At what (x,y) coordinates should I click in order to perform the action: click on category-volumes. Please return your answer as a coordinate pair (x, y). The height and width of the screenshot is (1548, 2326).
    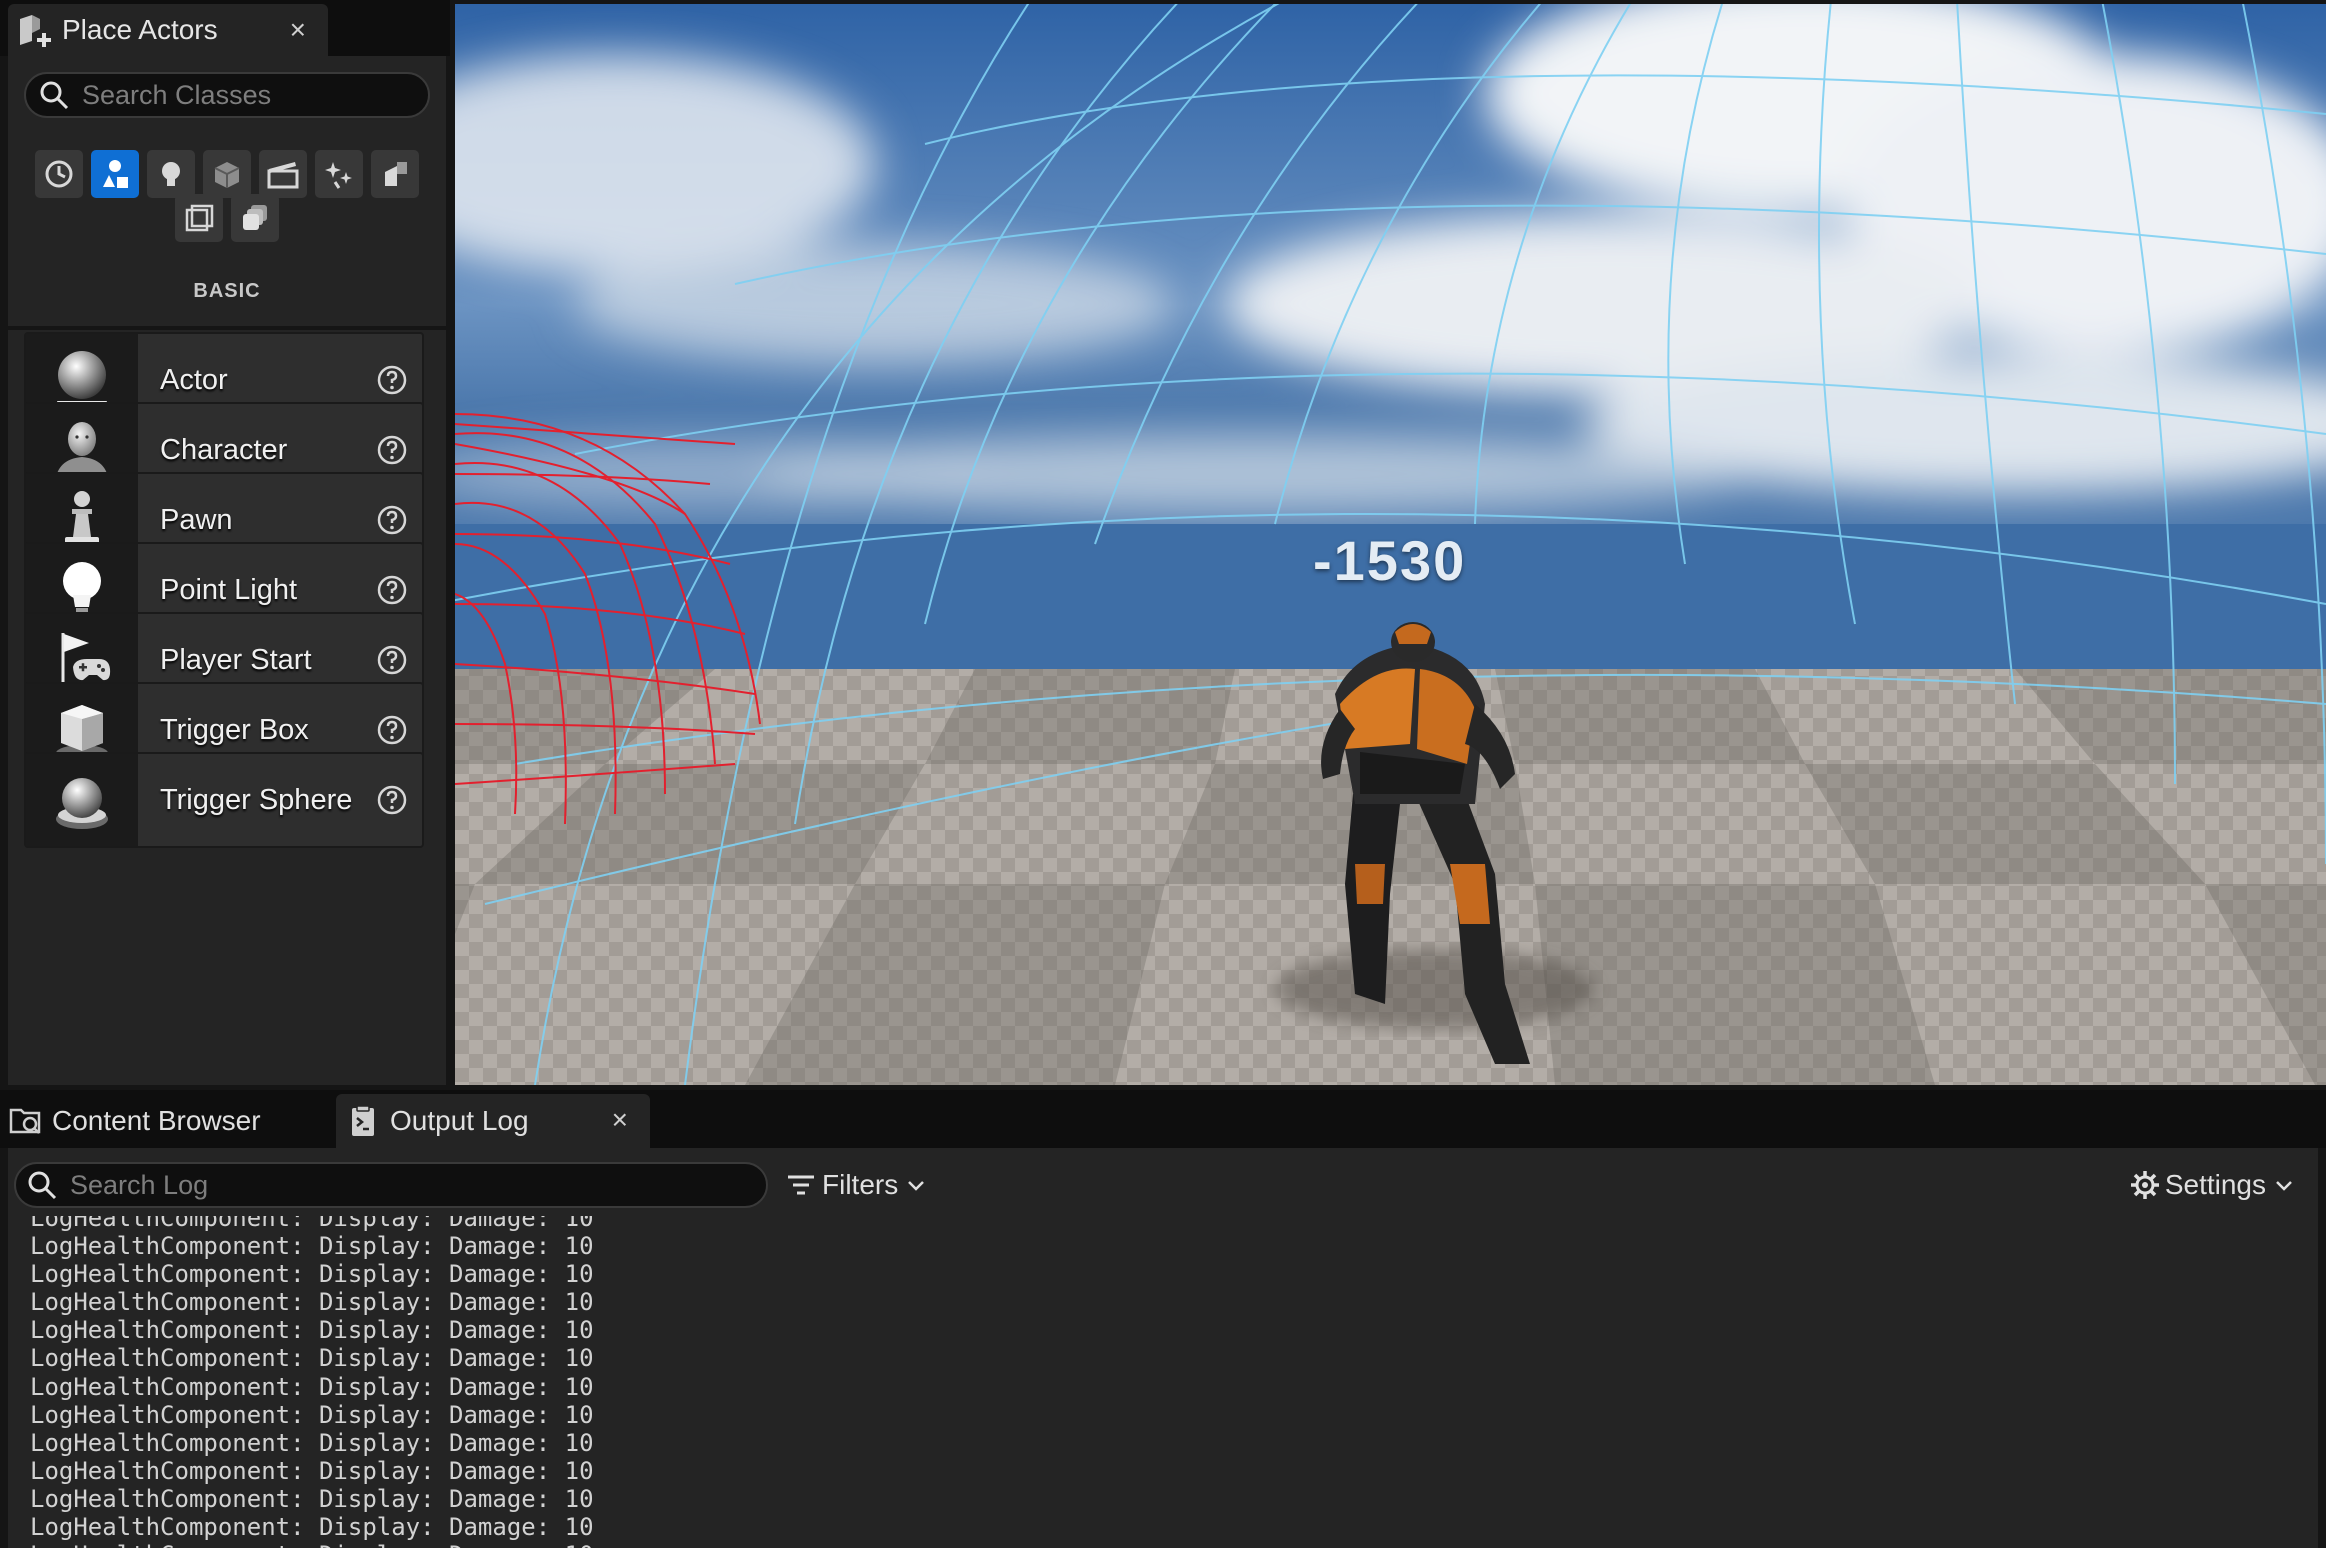
    Looking at the image, I should click on (199, 218).